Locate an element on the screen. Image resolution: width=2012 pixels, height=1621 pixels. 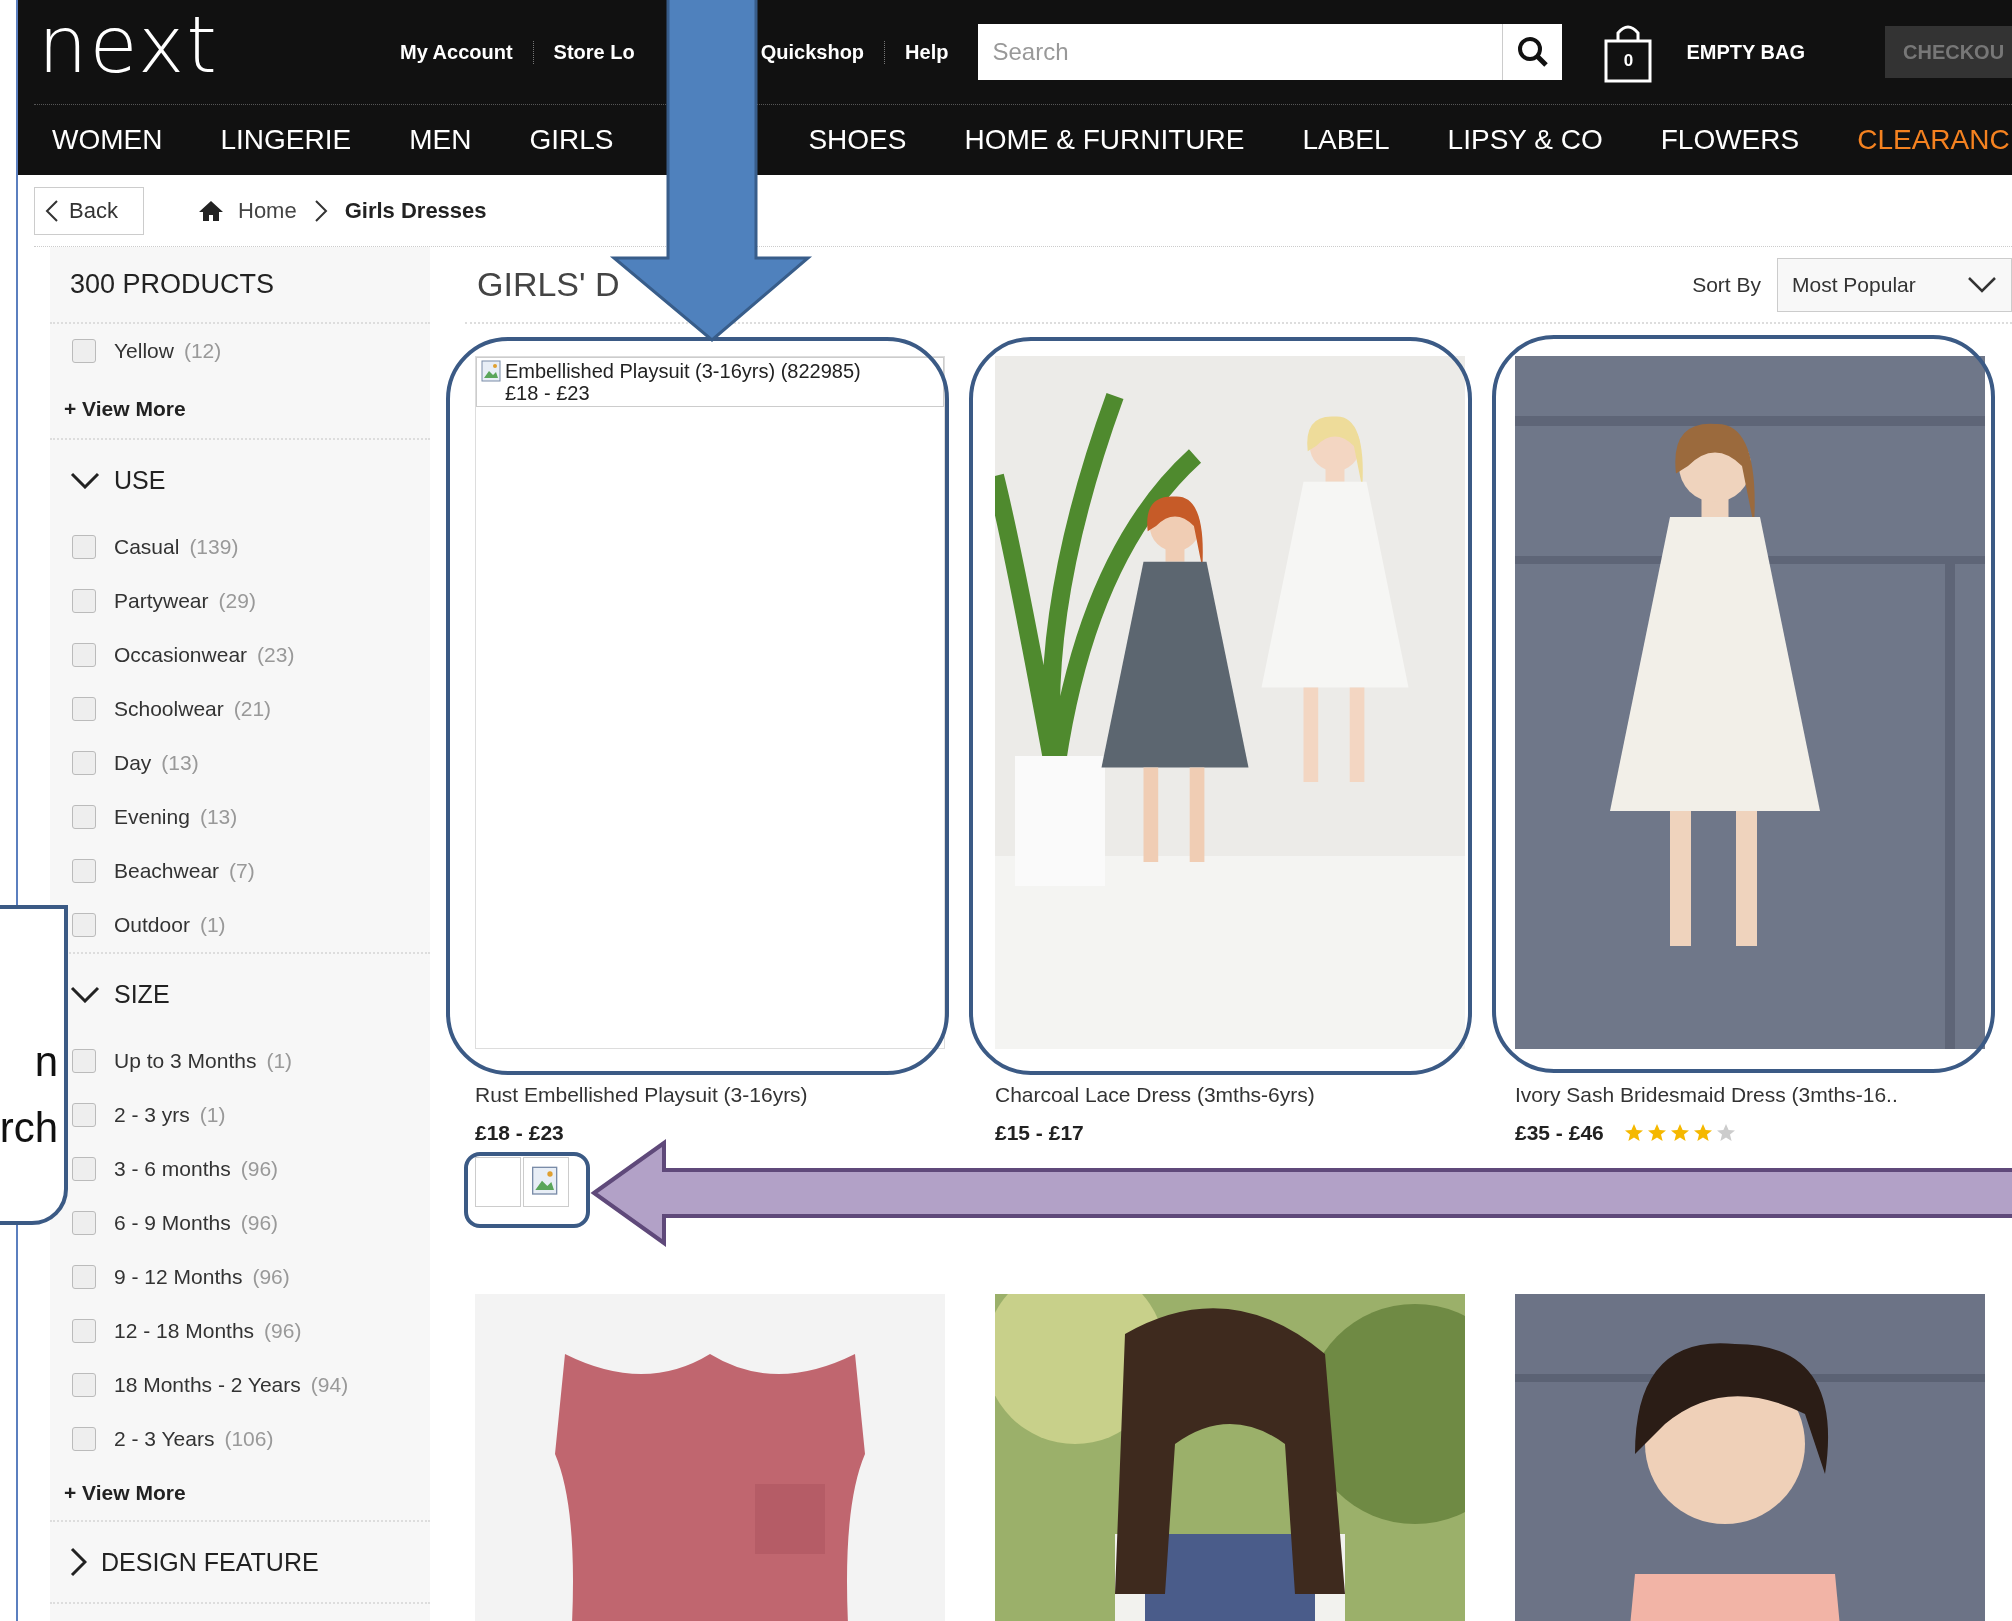
home-icon is located at coordinates (211, 210).